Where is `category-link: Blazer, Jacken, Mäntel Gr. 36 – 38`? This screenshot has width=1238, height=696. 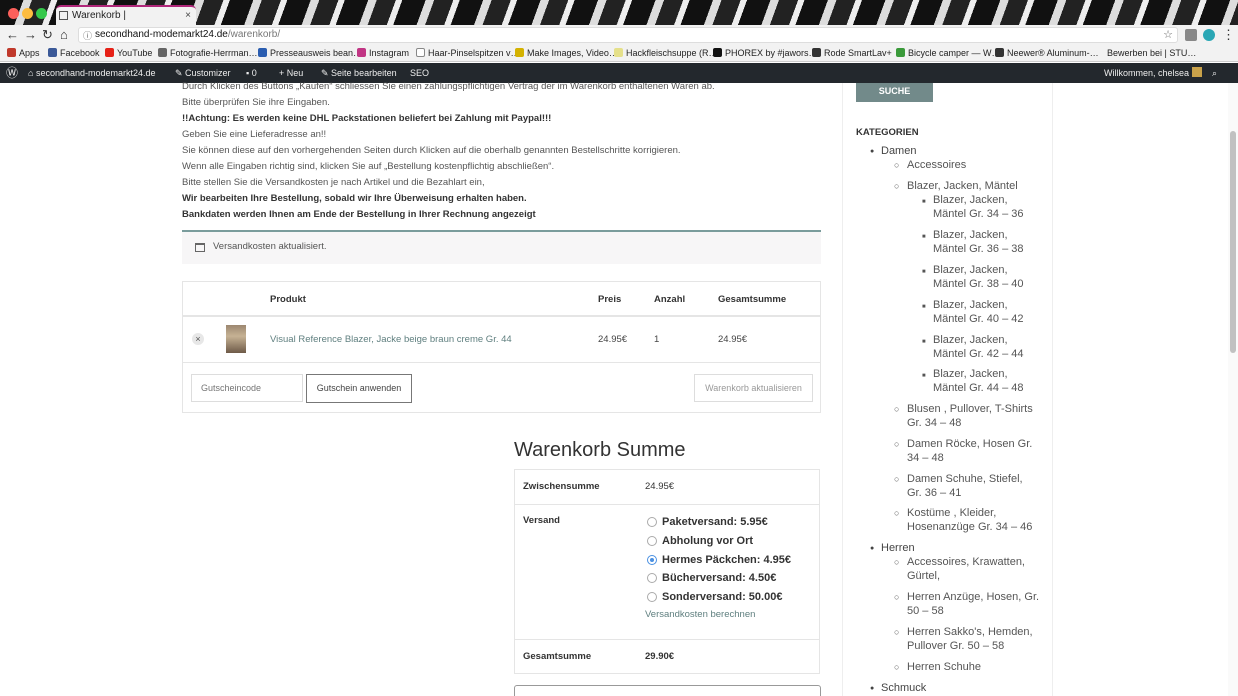 category-link: Blazer, Jacken, Mäntel Gr. 36 – 38 is located at coordinates (977, 242).